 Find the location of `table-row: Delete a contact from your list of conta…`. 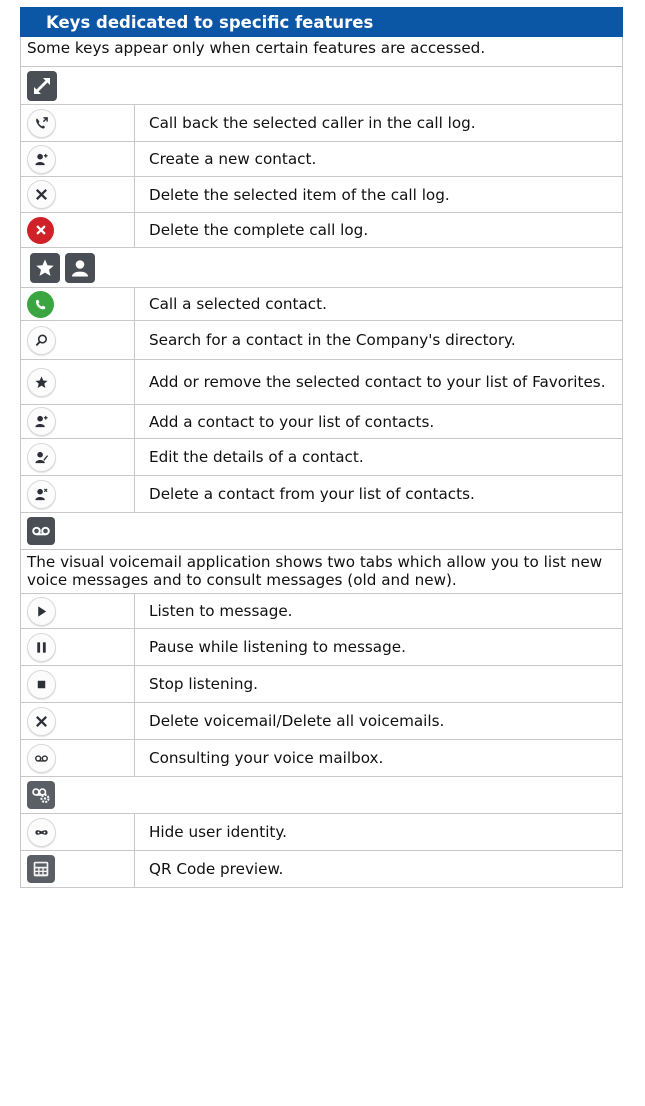

table-row: Delete a contact from your list of conta… is located at coordinates (321, 494).